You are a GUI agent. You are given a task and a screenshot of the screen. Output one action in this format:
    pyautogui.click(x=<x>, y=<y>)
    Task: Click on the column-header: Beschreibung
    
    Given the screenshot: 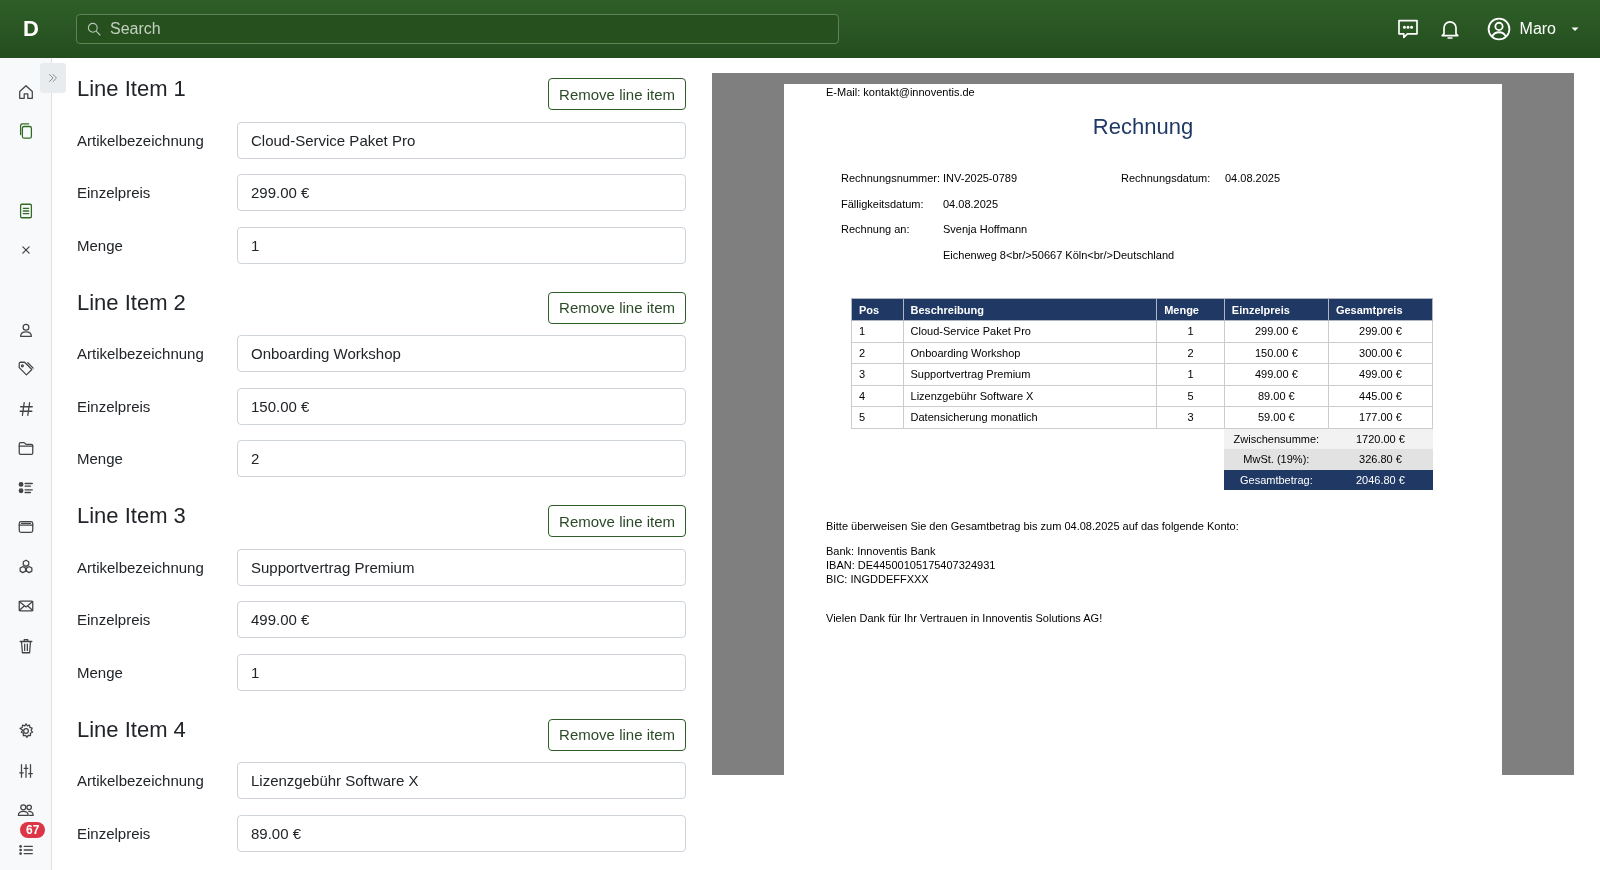 What is the action you would take?
    pyautogui.click(x=1030, y=309)
    